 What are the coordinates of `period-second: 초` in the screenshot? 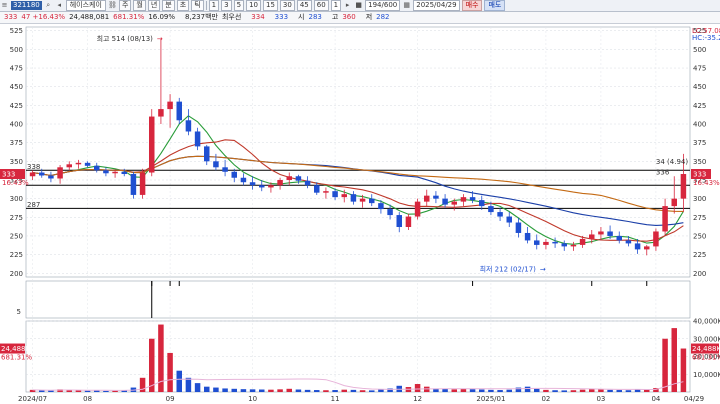 It's located at (183, 5).